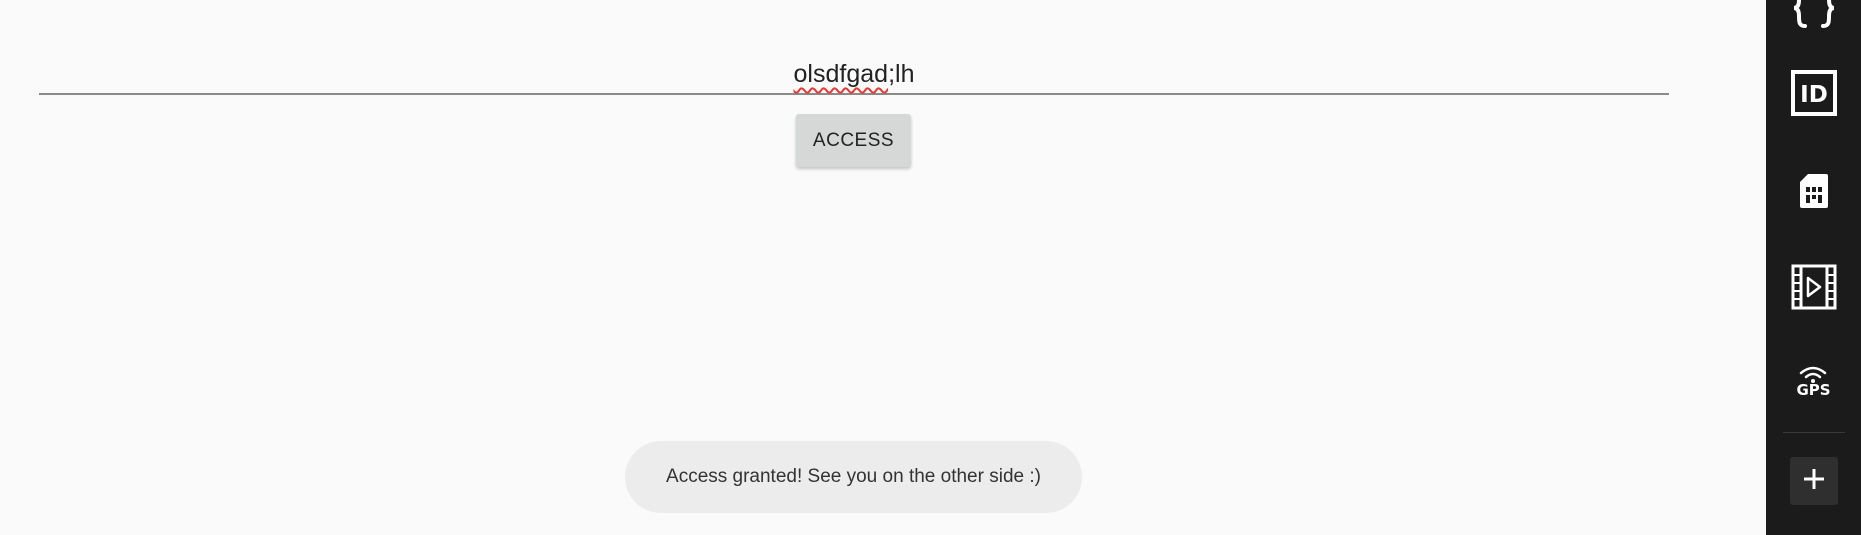 The width and height of the screenshot is (1861, 535). I want to click on sim-card-button, so click(1813, 191).